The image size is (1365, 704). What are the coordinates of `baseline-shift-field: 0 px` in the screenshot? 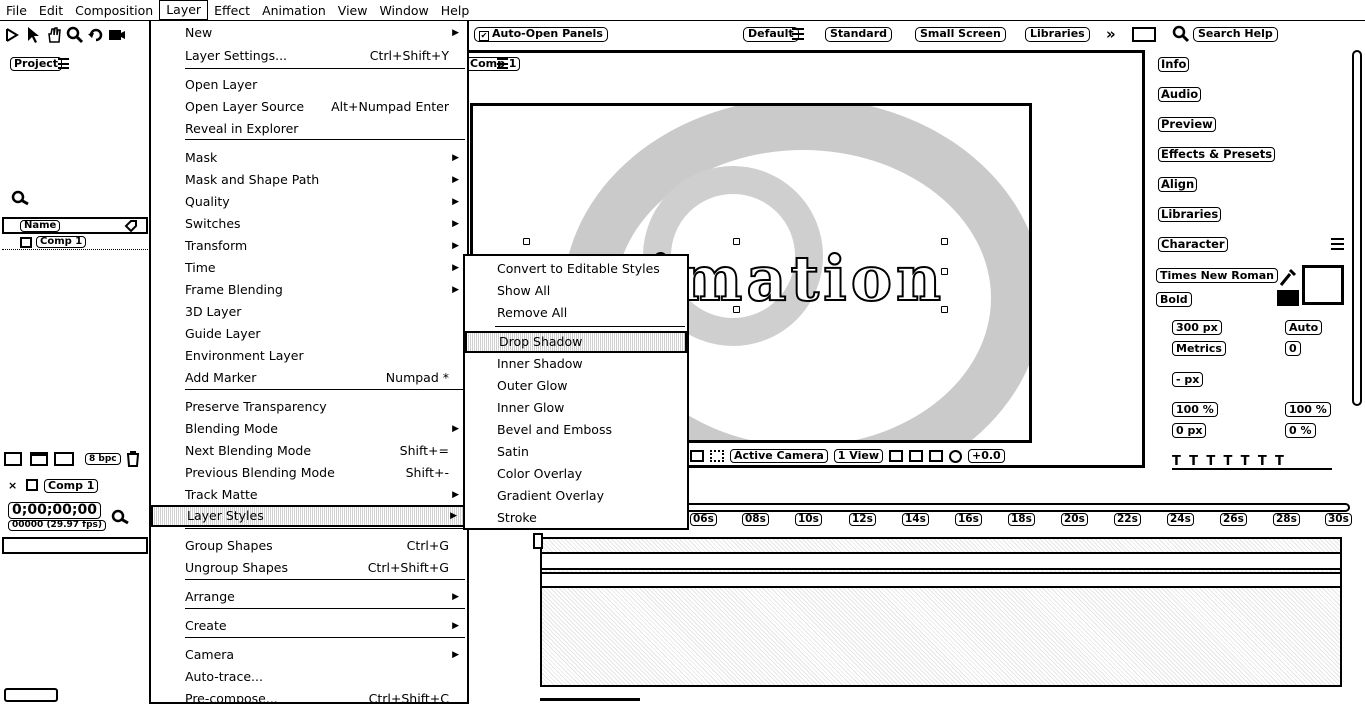 It's located at (1189, 430).